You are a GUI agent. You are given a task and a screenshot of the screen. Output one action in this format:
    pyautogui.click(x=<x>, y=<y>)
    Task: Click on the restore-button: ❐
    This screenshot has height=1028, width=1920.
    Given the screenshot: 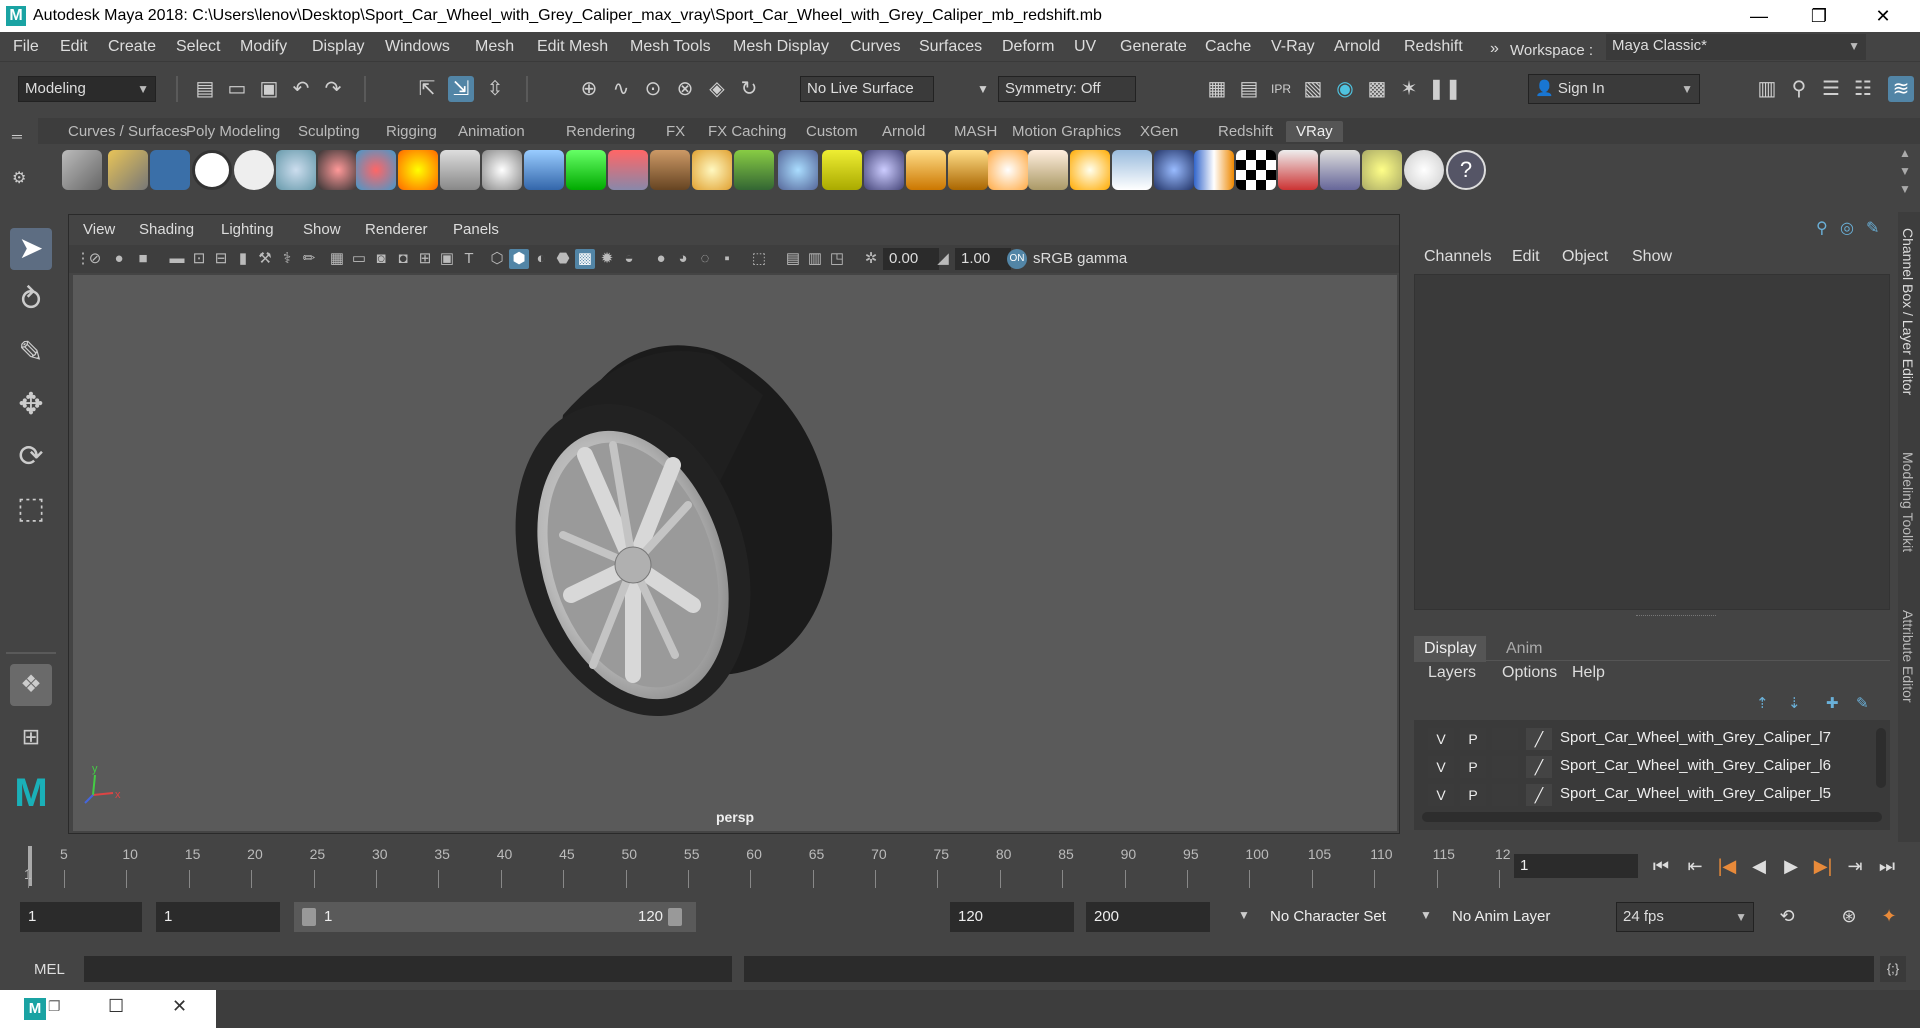 What is the action you would take?
    pyautogui.click(x=1819, y=16)
    